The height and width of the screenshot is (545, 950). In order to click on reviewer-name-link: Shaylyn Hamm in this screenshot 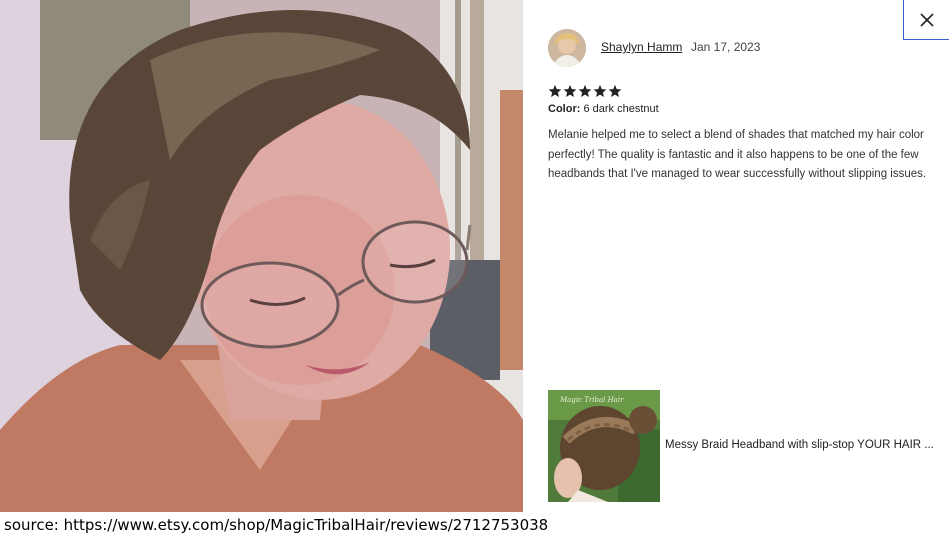, I will do `click(641, 47)`.